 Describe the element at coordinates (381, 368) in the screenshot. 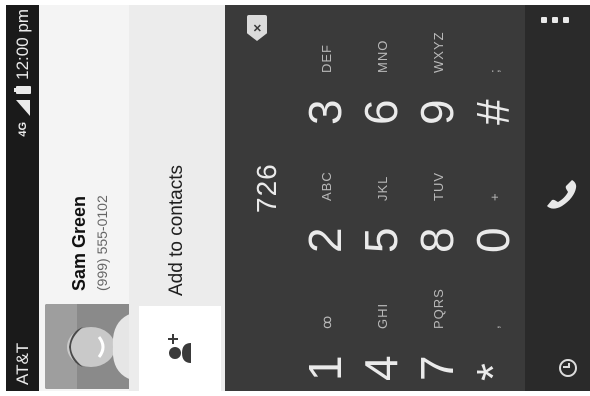

I see `key-digit: 4` at that location.